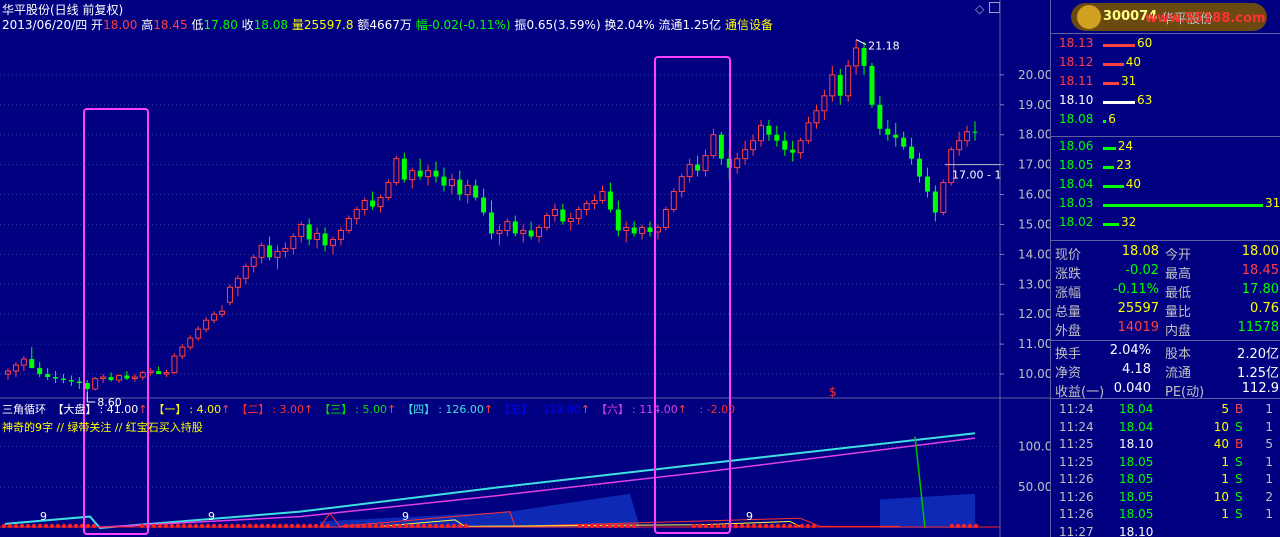 The image size is (1280, 537). Describe the element at coordinates (1167, 498) in the screenshot. I see `tick-row: 11:26 18.05 10 S 2` at that location.